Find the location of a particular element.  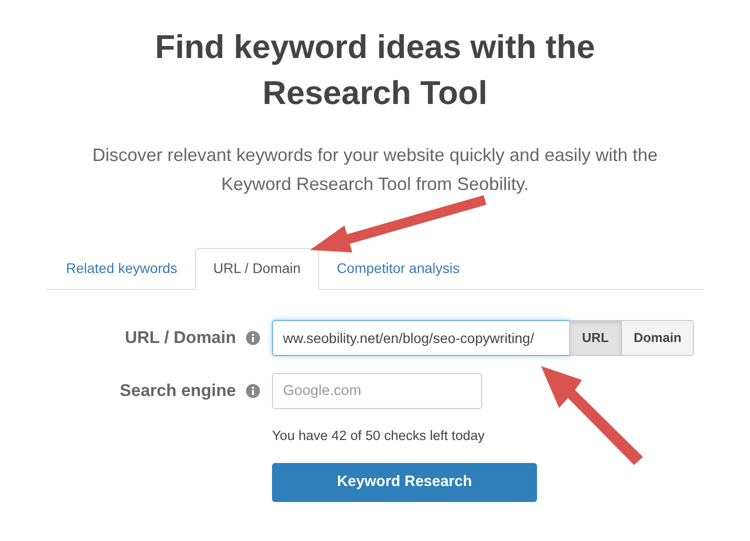

page-title: Find keyword ideas with the Research Tool is located at coordinates (375, 70).